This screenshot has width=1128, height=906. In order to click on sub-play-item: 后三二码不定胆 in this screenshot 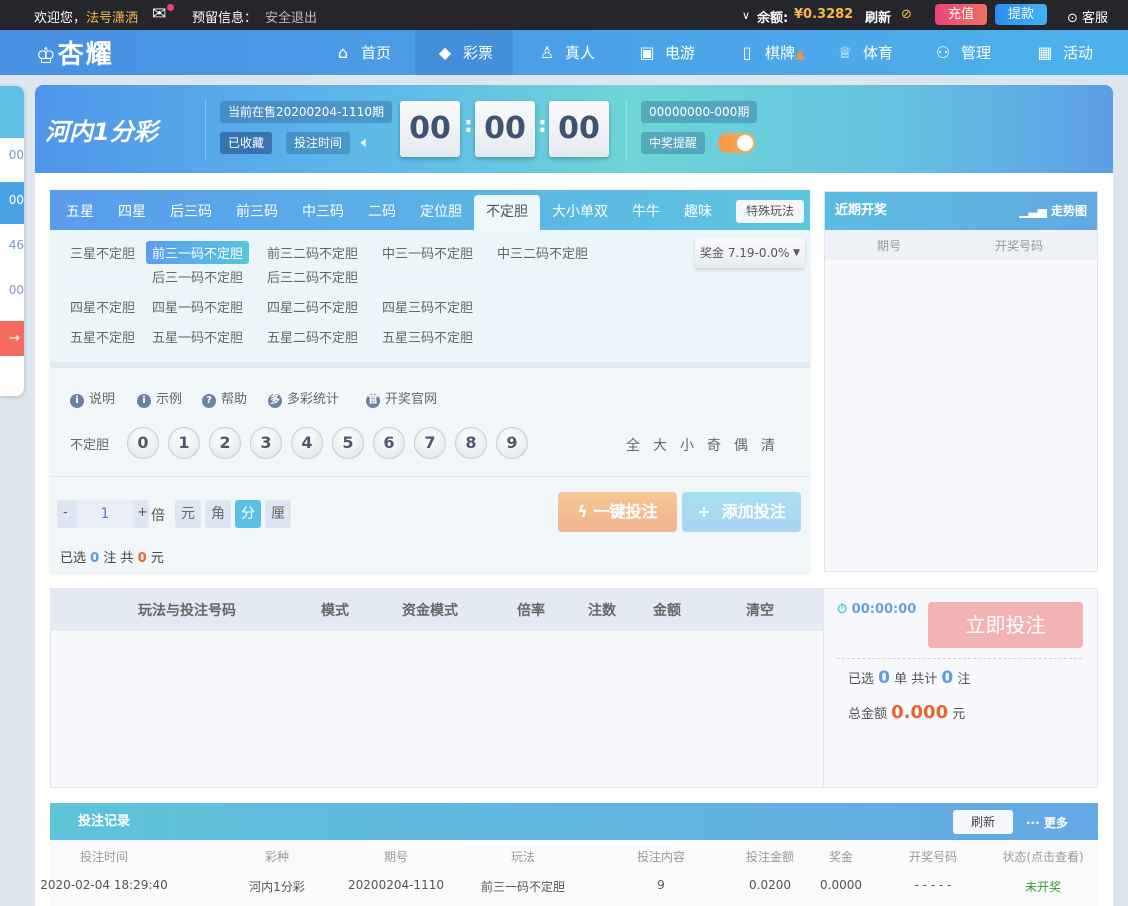, I will do `click(312, 276)`.